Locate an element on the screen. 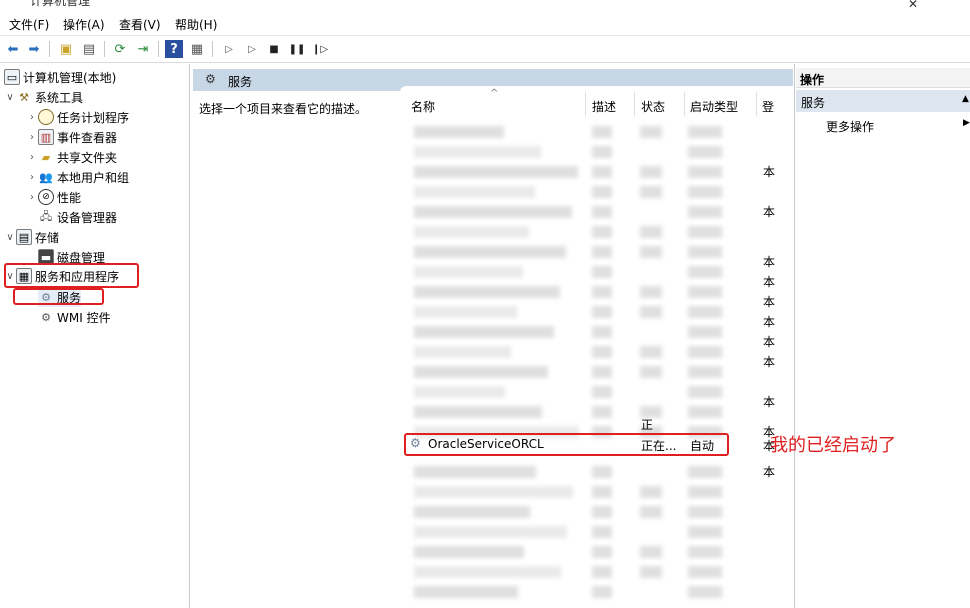  start-service-icon: ▷ is located at coordinates (229, 49).